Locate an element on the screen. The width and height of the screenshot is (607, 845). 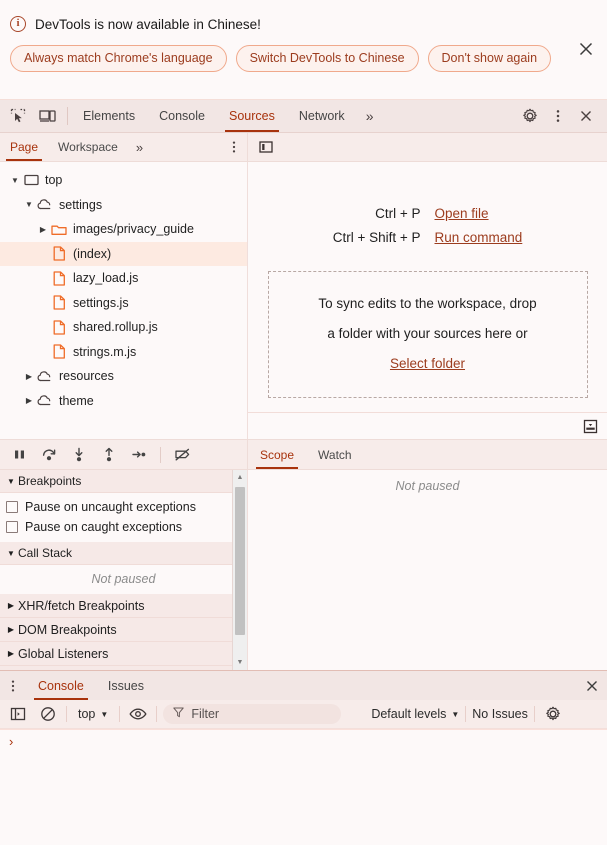
show-navigator-icon is located at coordinates (266, 147).